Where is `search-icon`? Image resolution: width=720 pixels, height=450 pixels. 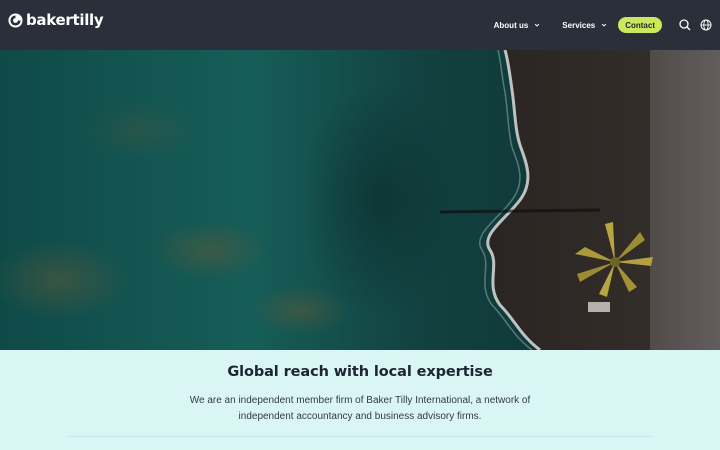 search-icon is located at coordinates (684, 25).